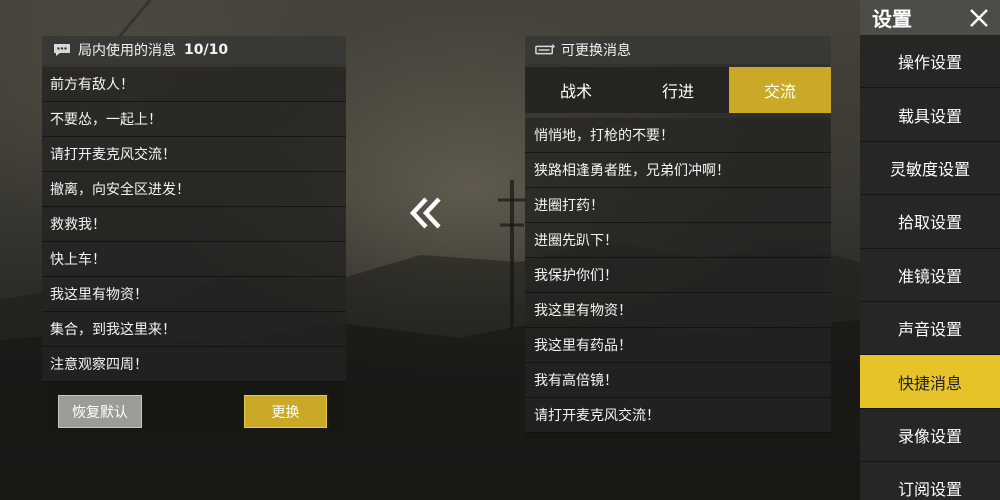  I want to click on sidebar-item-recording: 录像设置, so click(930, 436).